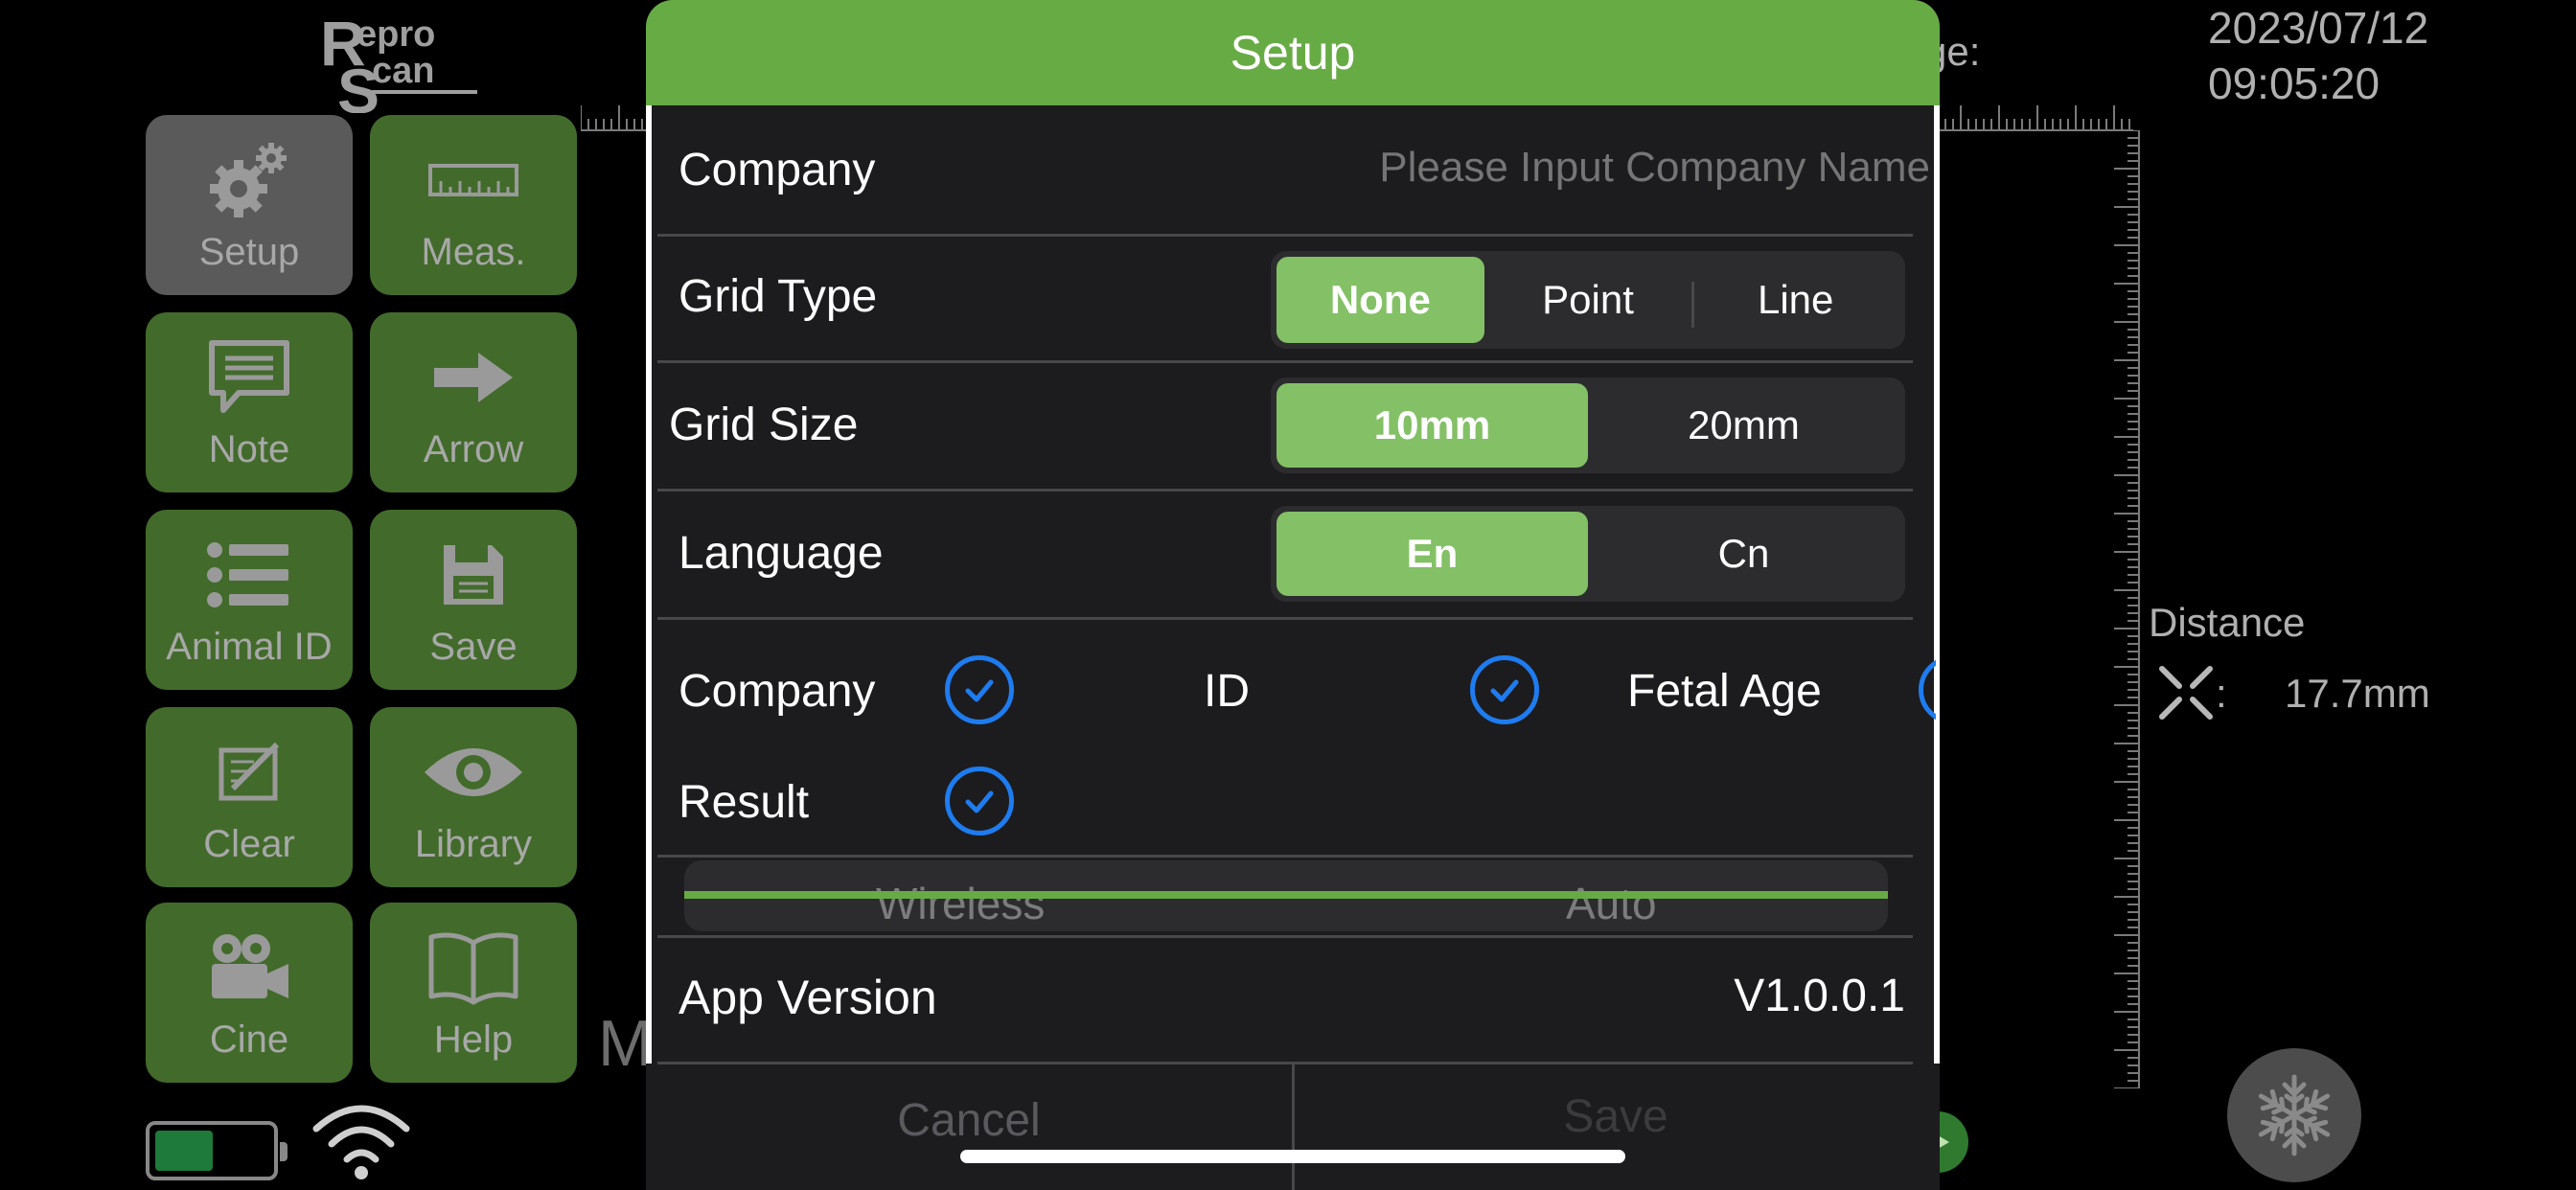 The height and width of the screenshot is (1190, 2576). I want to click on setup-button: Setup, so click(249, 205).